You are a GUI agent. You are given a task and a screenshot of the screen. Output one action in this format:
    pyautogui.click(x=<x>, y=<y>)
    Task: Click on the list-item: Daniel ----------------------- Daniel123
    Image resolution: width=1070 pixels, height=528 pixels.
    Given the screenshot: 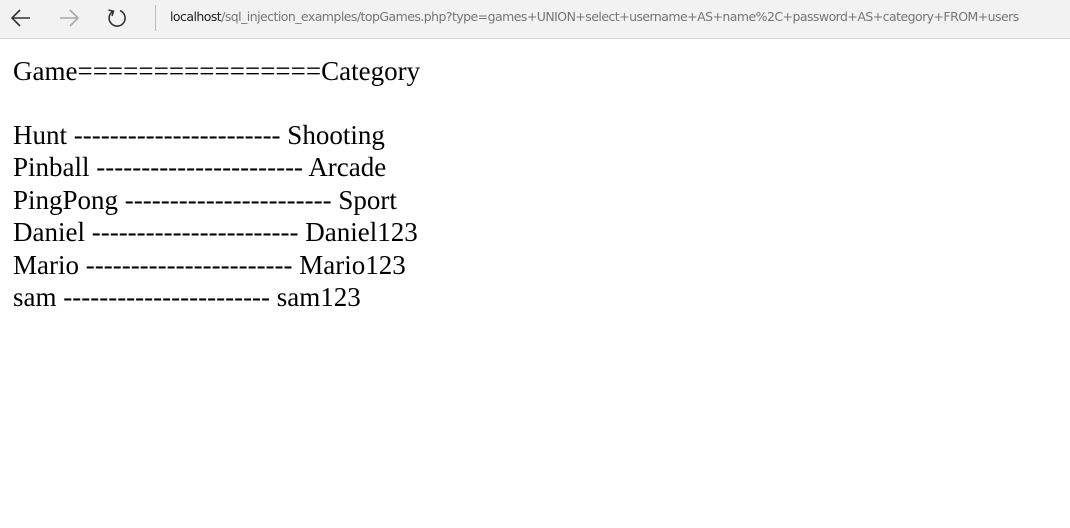 What is the action you would take?
    pyautogui.click(x=215, y=232)
    